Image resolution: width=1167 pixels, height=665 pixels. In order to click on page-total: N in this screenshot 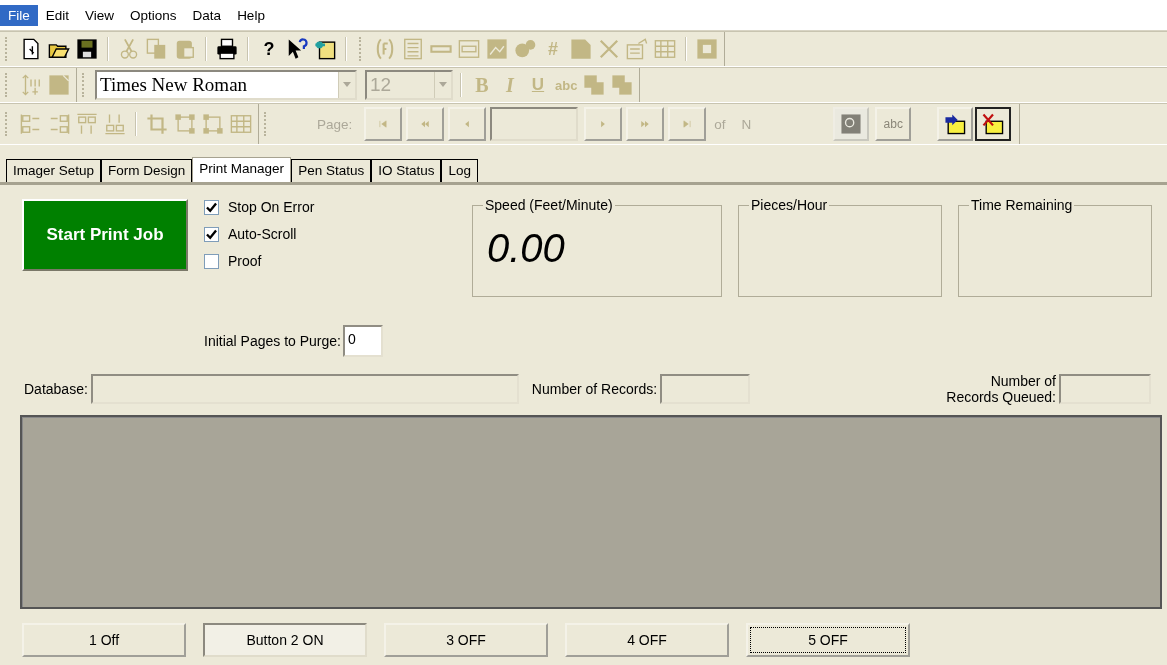, I will do `click(746, 124)`.